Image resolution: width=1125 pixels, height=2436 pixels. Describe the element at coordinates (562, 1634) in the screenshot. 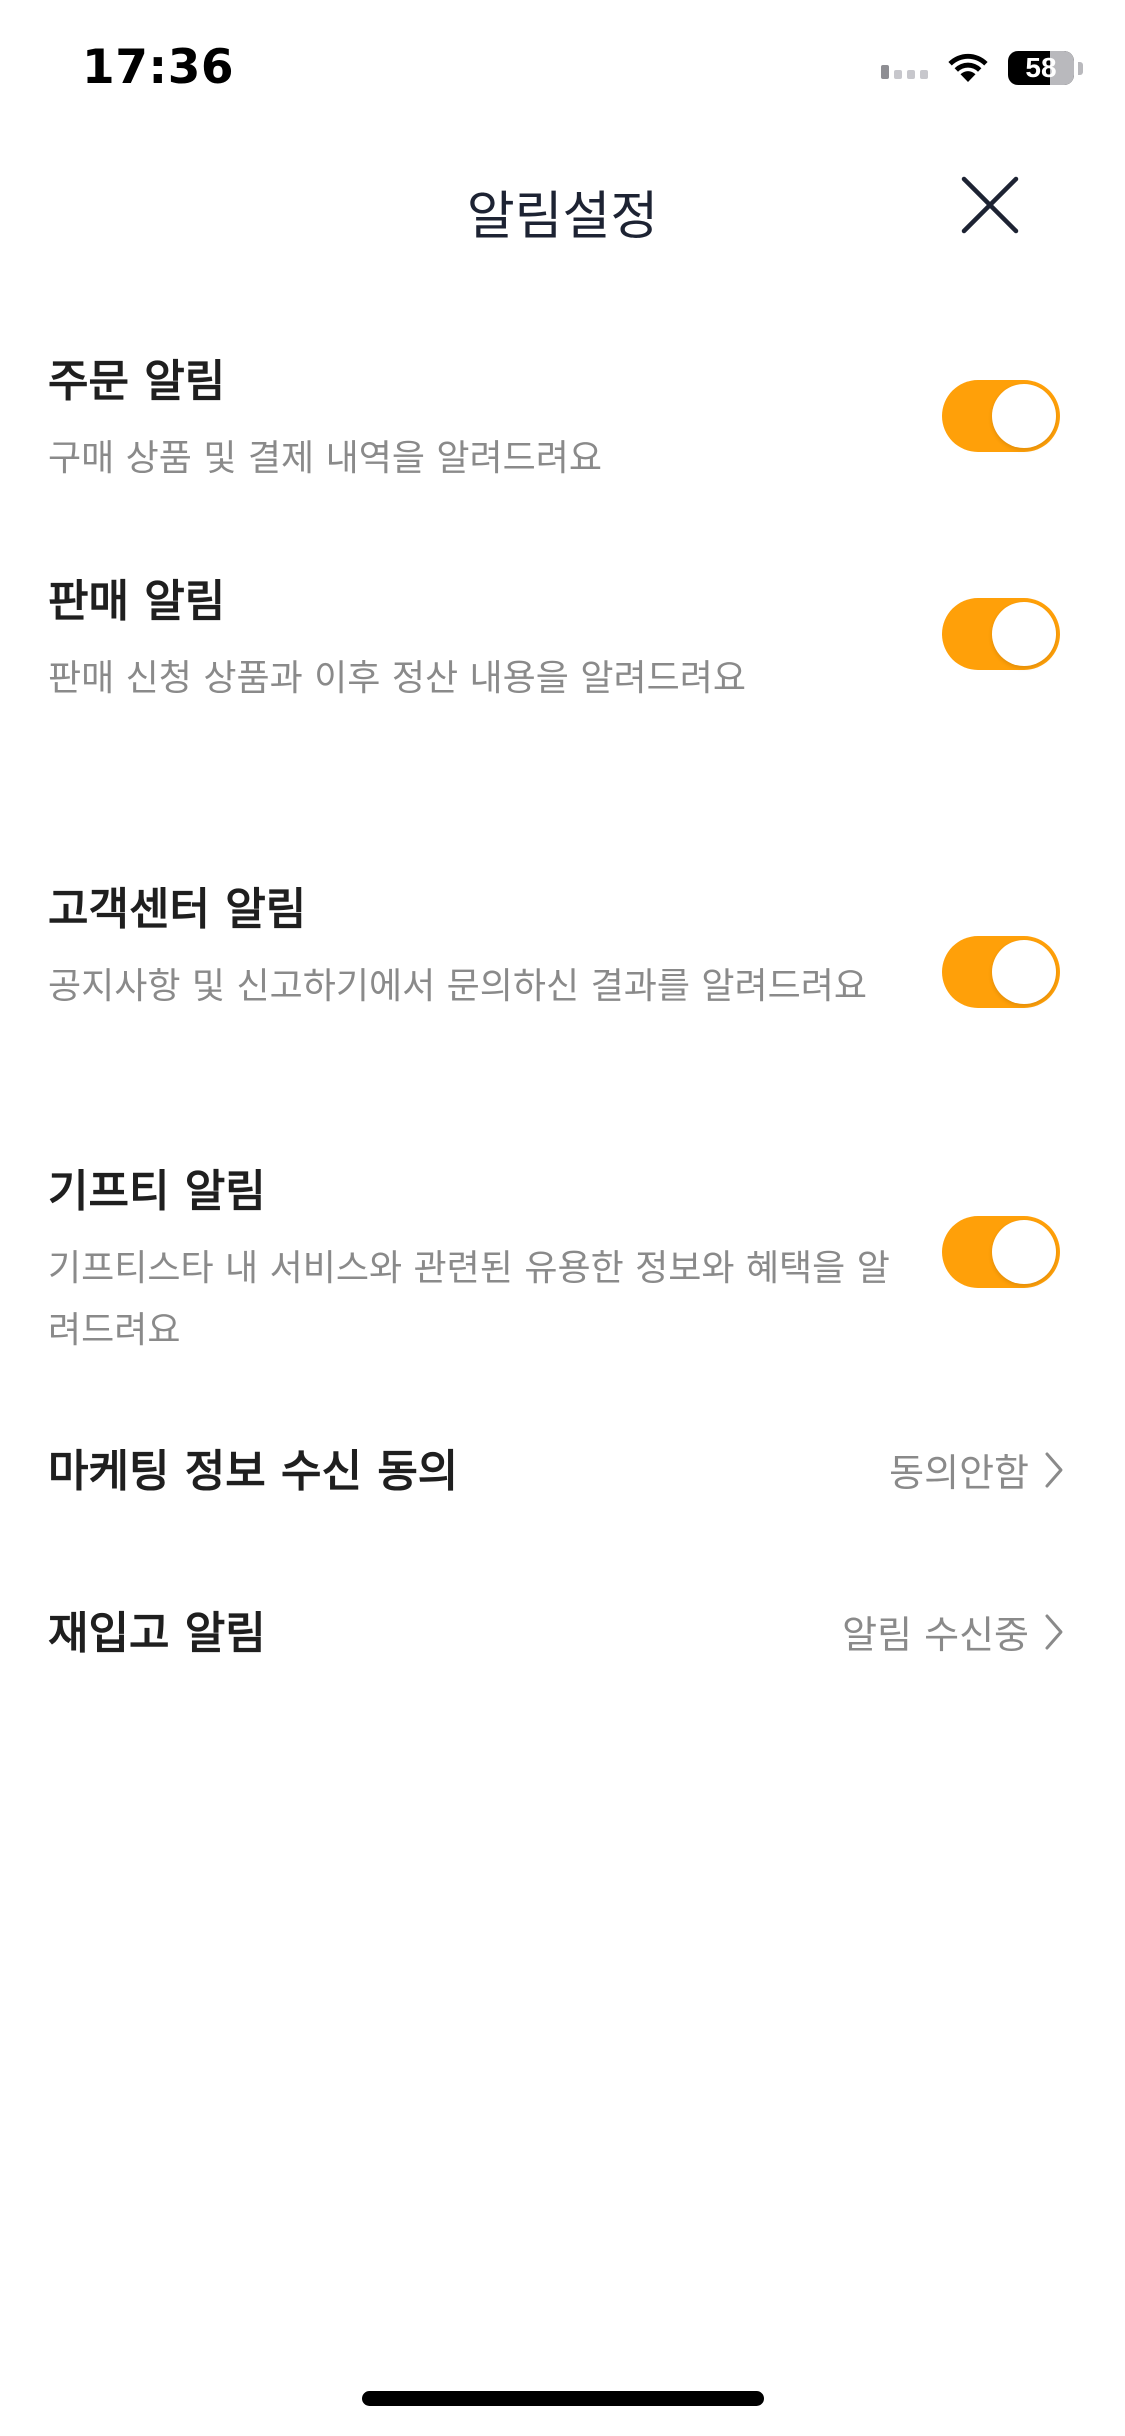

I see `setting-row-restock: 재입고 알림 알림 수신중` at that location.